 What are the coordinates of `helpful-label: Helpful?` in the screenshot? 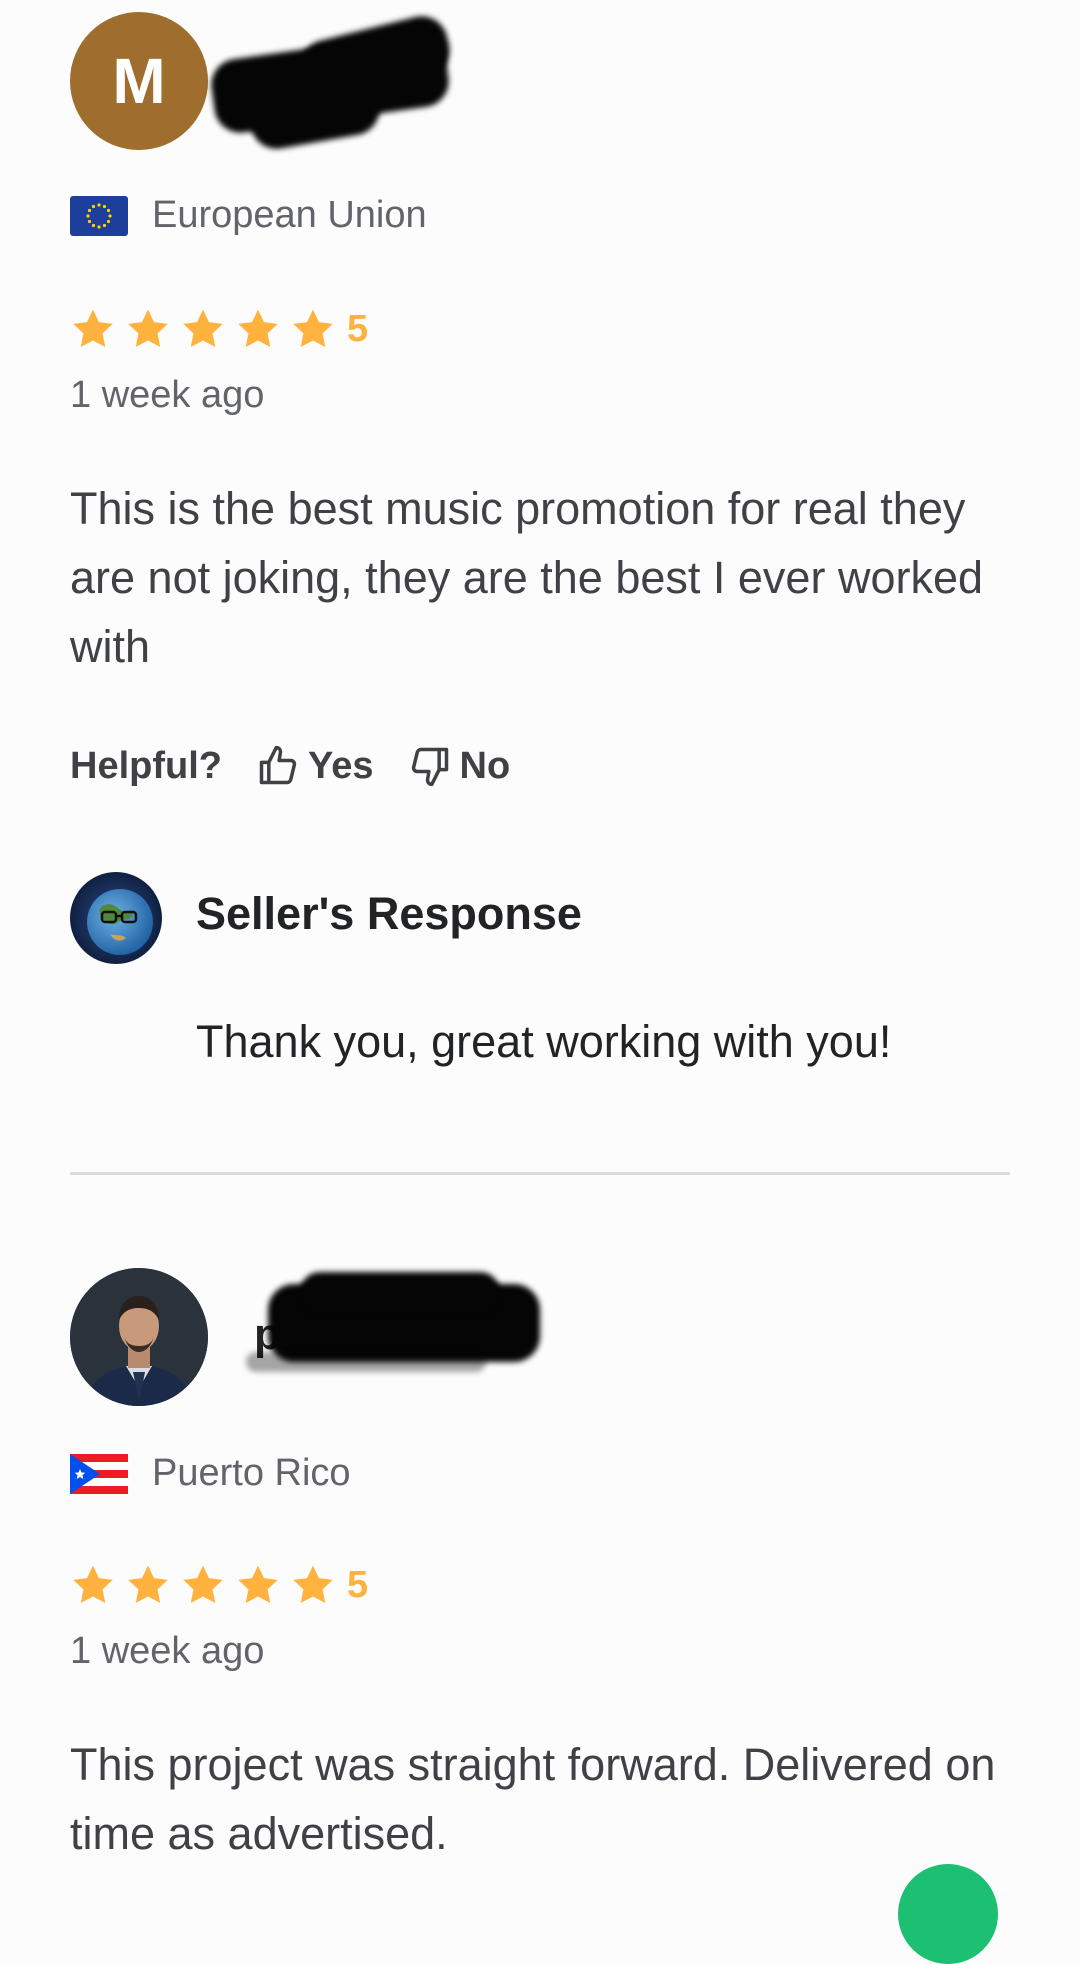 It's located at (146, 765).